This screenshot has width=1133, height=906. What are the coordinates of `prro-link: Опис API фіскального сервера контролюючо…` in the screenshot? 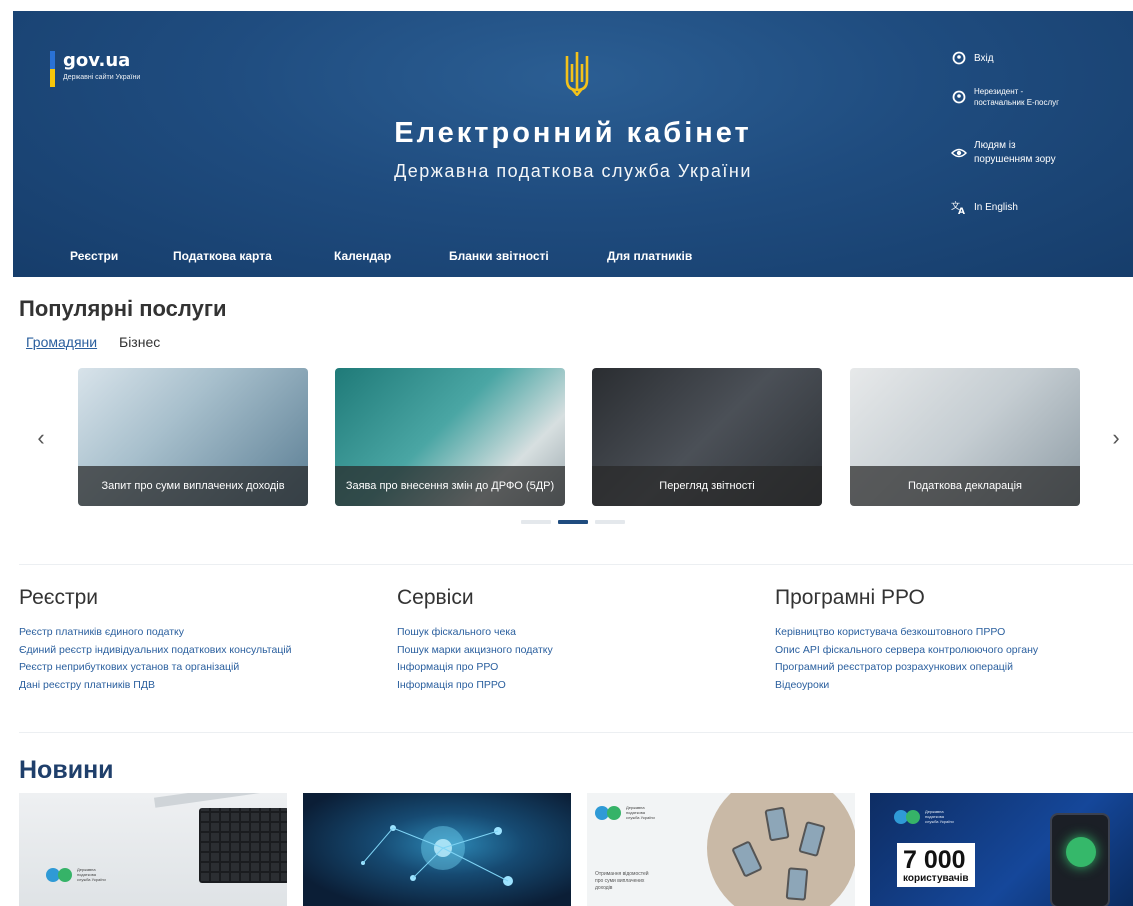 It's located at (906, 651).